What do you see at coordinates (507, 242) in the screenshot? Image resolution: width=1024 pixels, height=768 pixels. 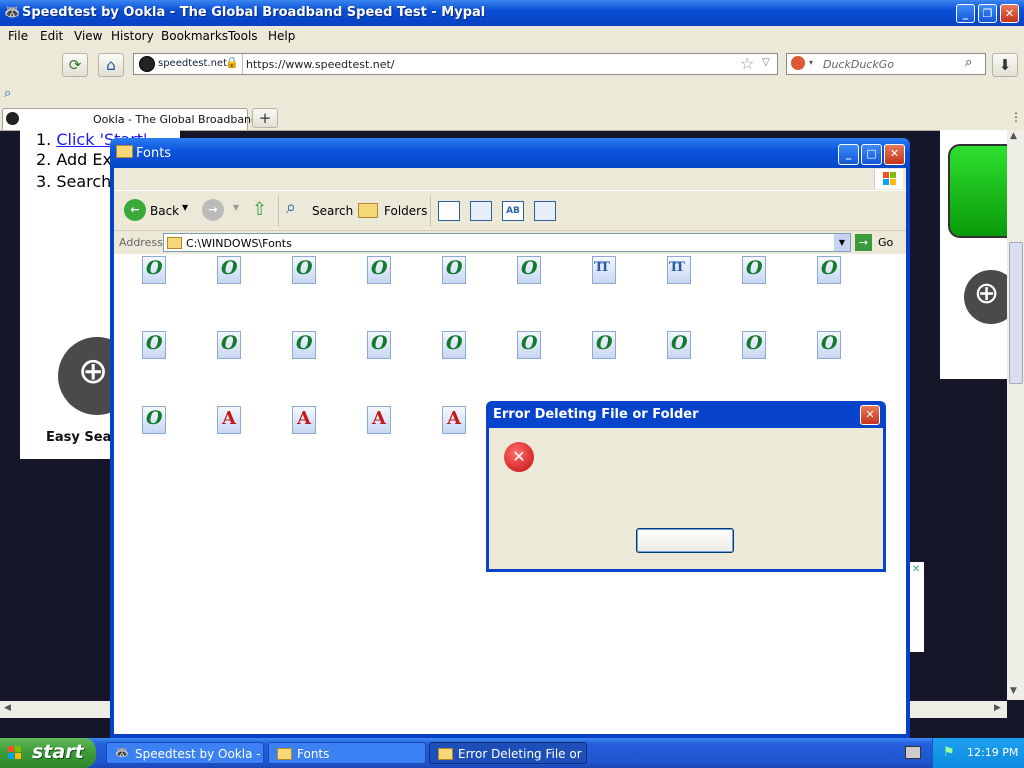 I see `address-field: C:\WINDOWS\Fonts ▼` at bounding box center [507, 242].